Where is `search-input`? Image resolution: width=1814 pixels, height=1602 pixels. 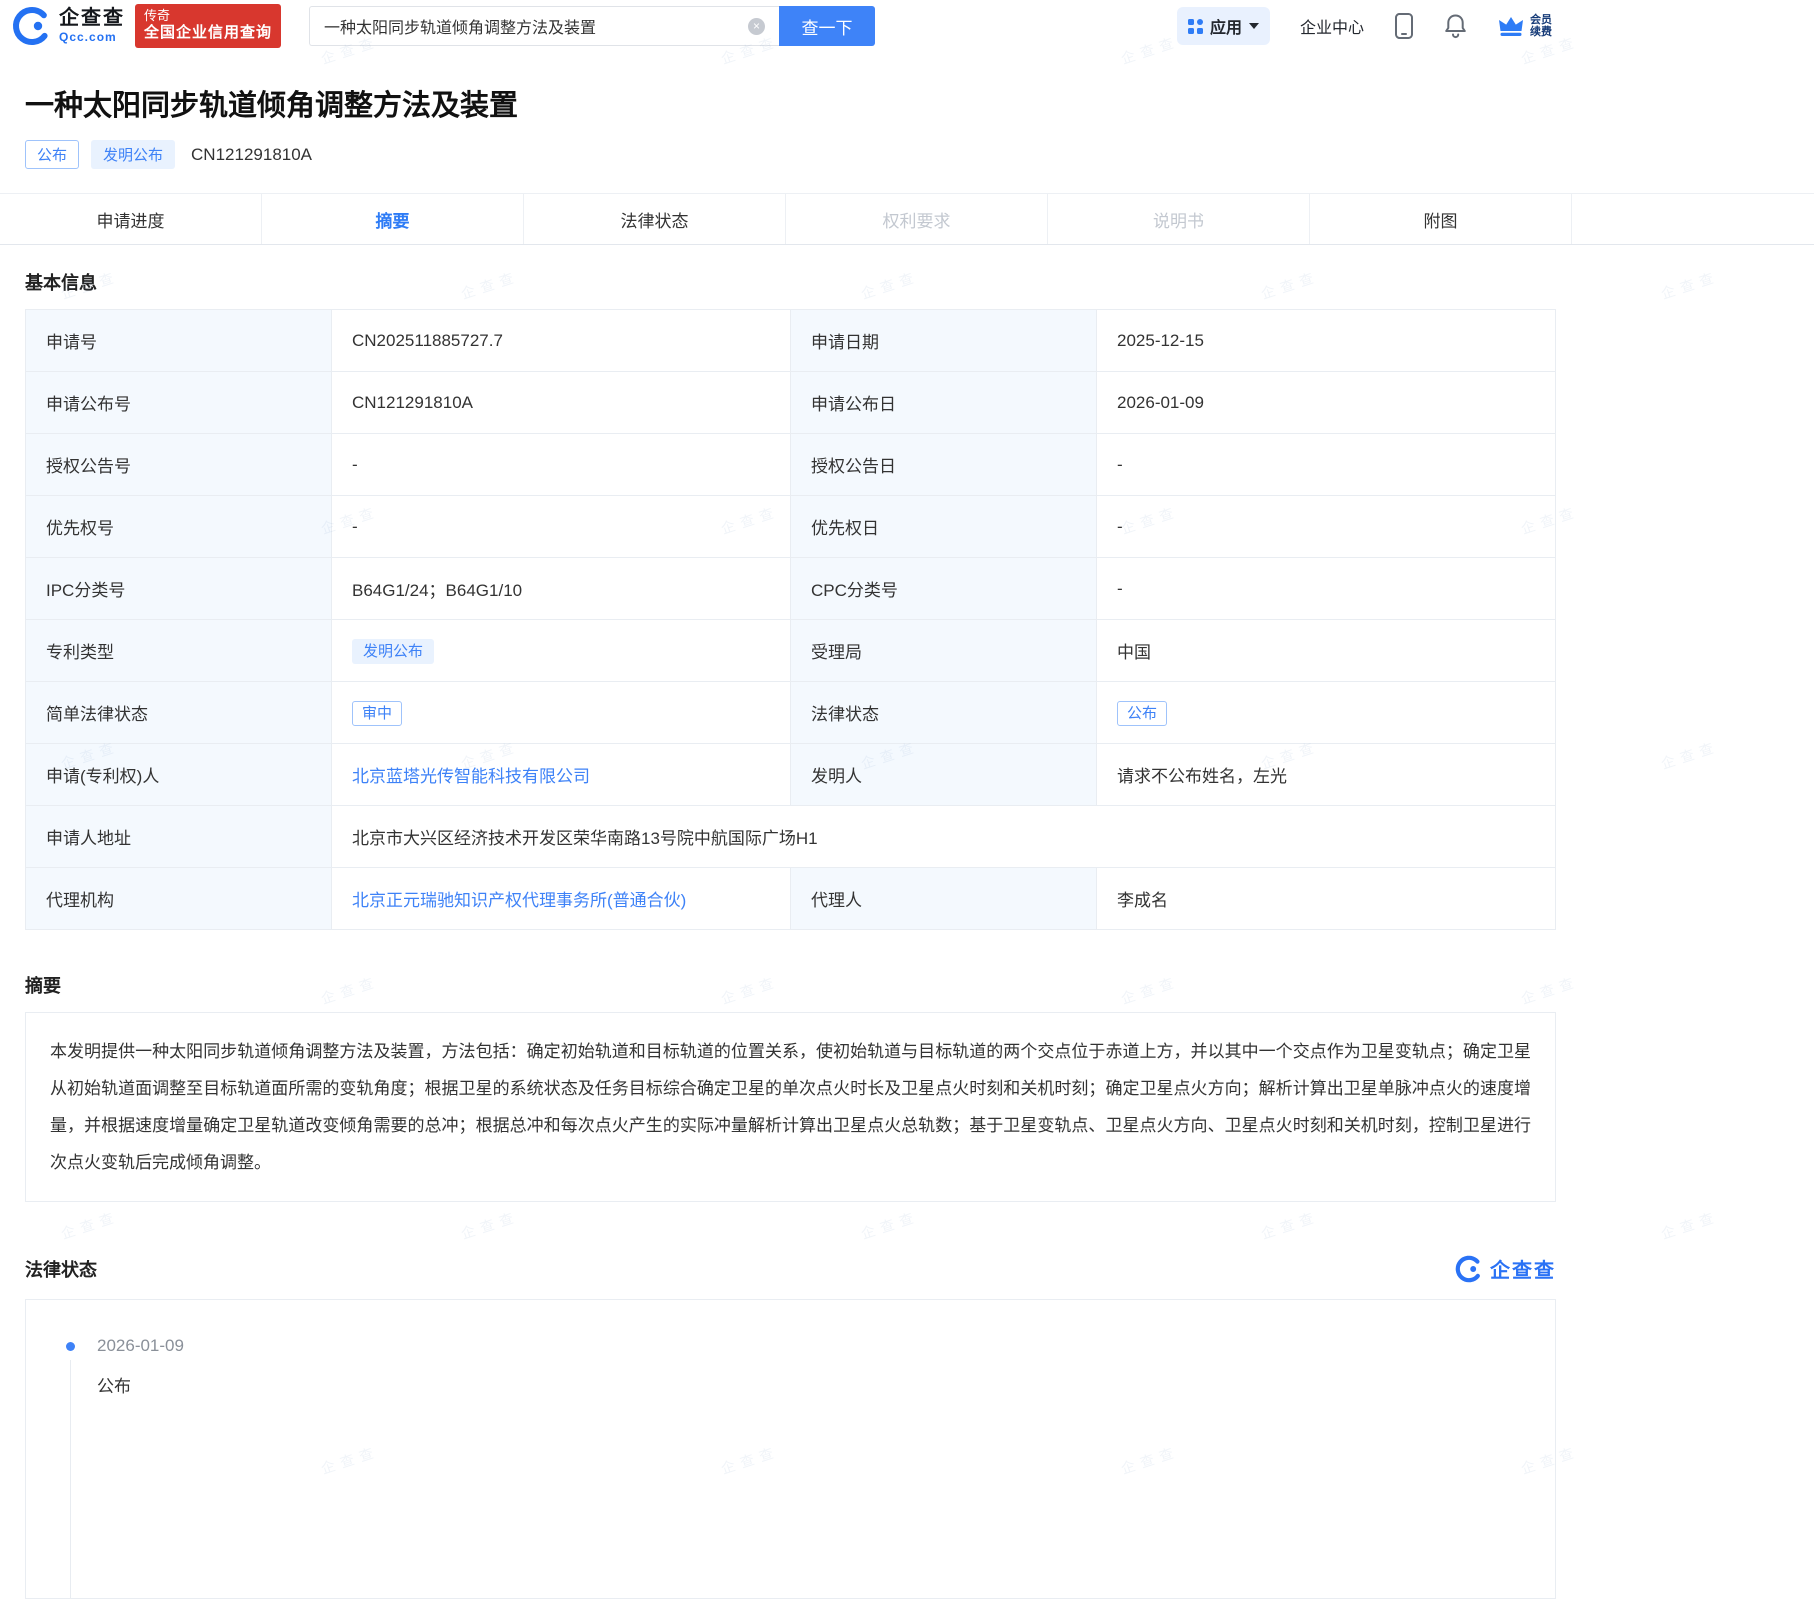
search-input is located at coordinates (544, 26).